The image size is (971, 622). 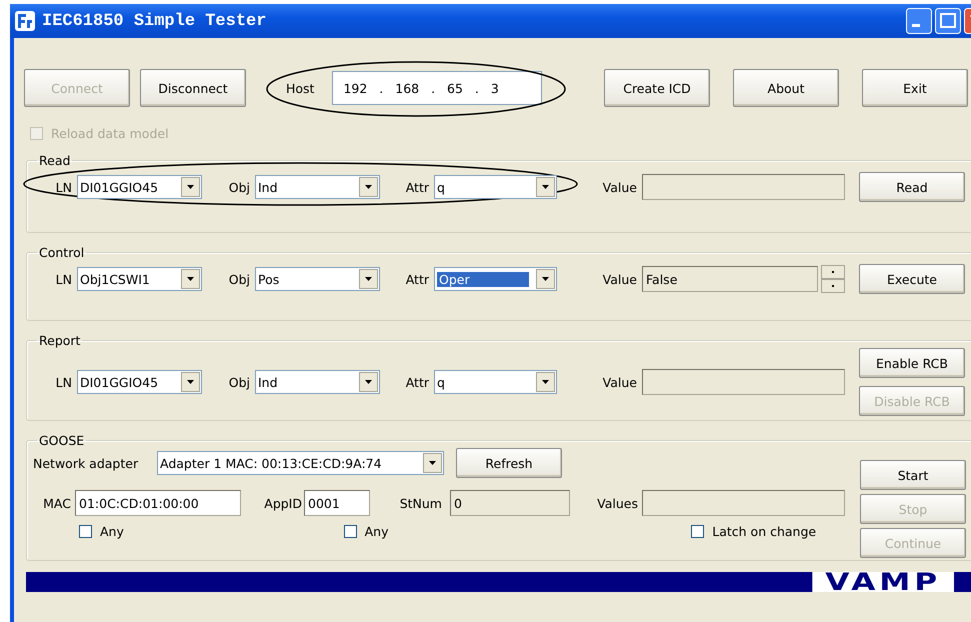 What do you see at coordinates (915, 88) in the screenshot?
I see `button: Exit` at bounding box center [915, 88].